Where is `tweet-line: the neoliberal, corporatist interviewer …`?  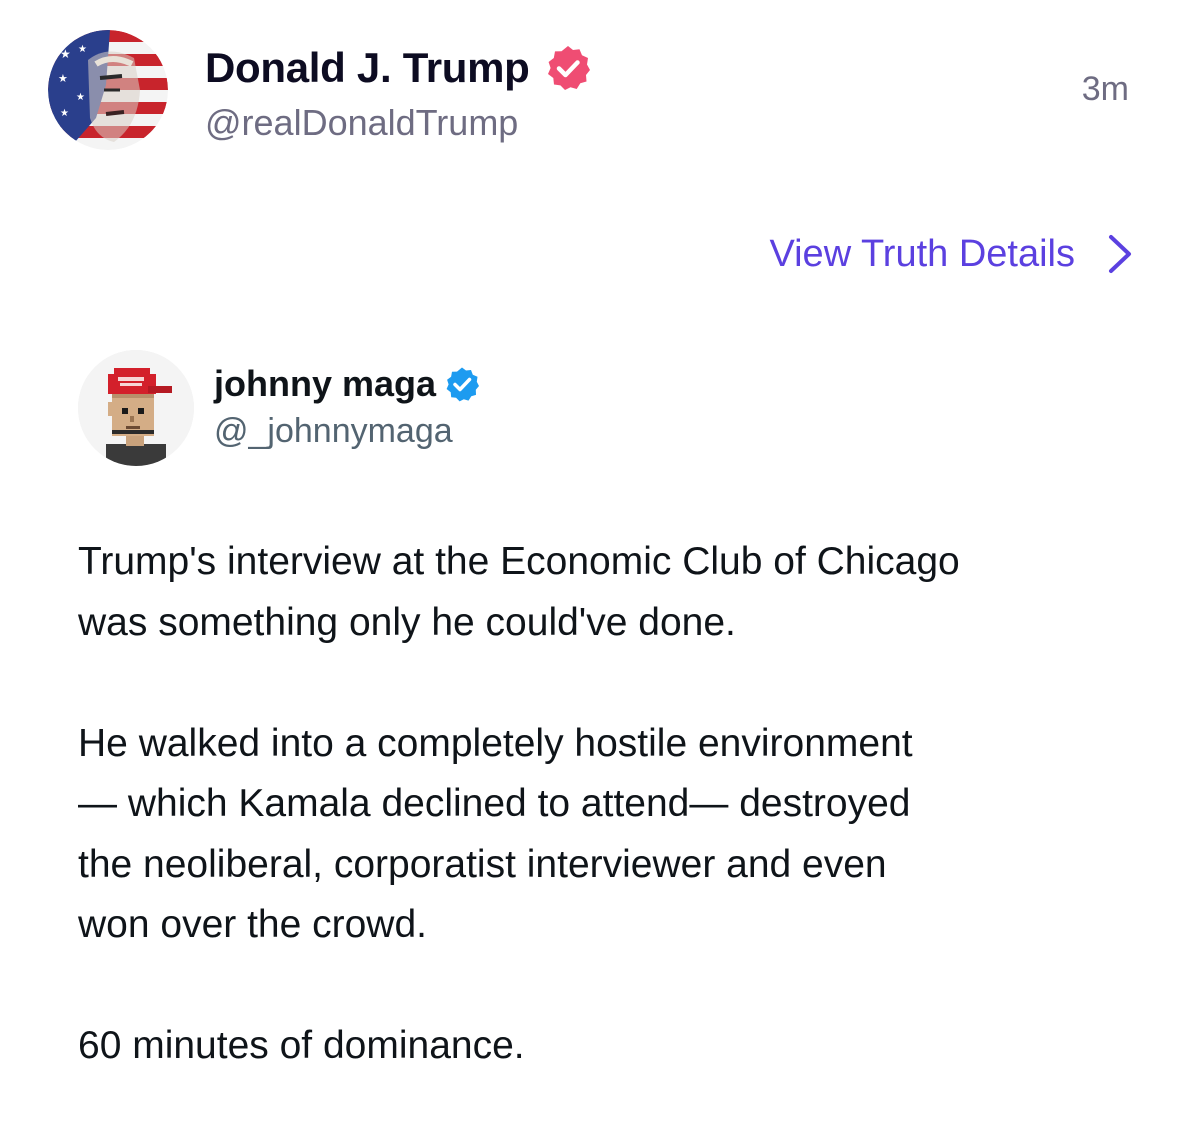
tweet-line: the neoliberal, corporatist interviewer … is located at coordinates (482, 864).